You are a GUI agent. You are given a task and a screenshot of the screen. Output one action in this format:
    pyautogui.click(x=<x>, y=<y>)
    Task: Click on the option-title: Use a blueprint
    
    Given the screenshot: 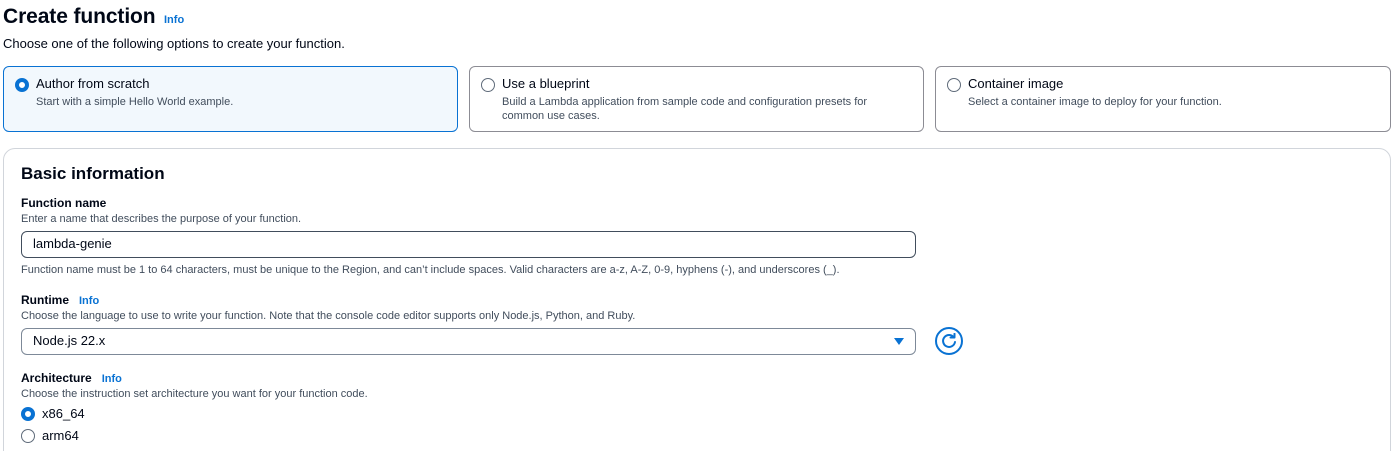 What is the action you would take?
    pyautogui.click(x=546, y=83)
    